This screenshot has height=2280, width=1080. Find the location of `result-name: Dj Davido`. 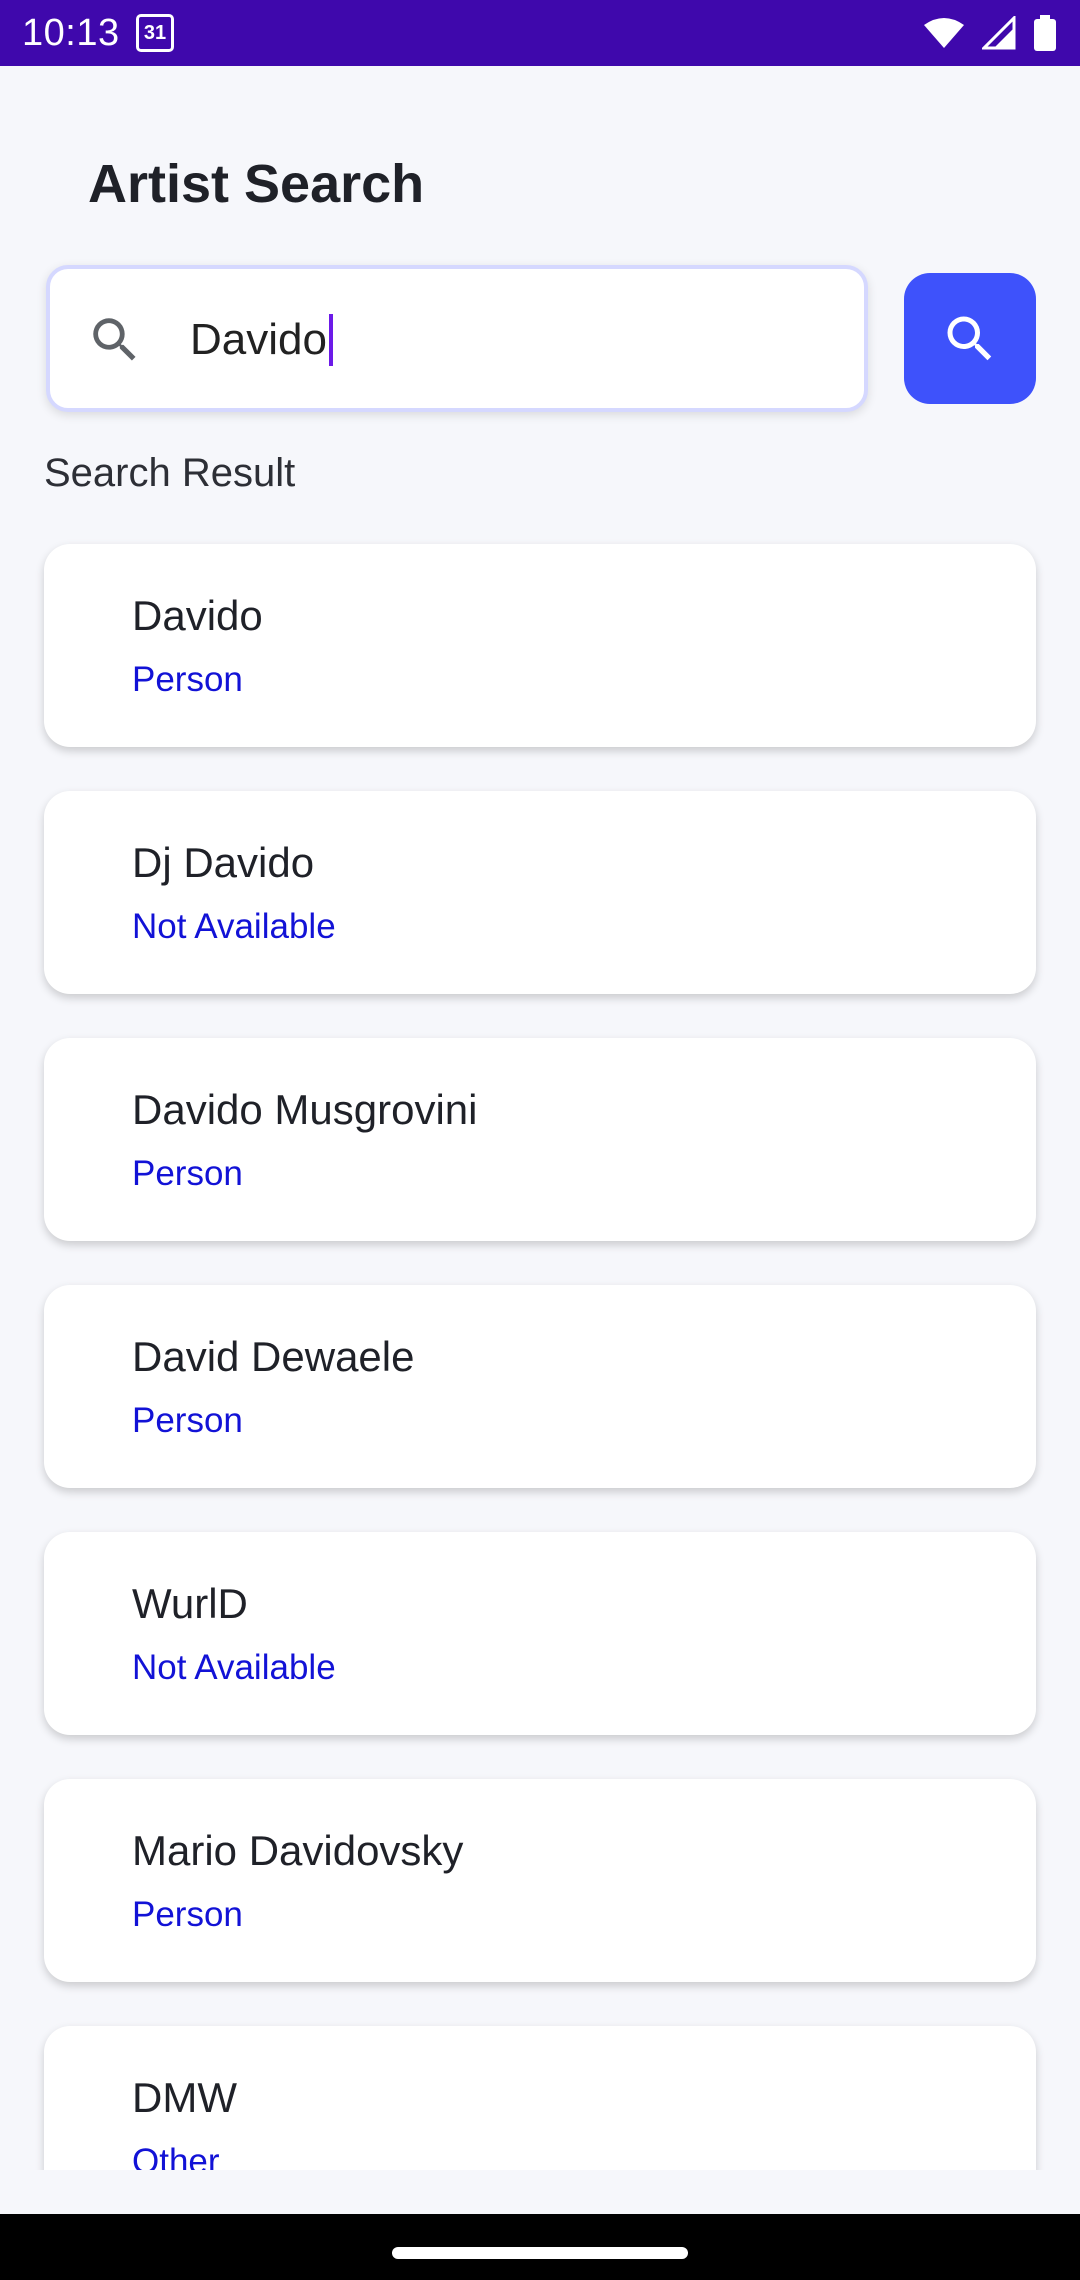

result-name: Dj Davido is located at coordinates (223, 862).